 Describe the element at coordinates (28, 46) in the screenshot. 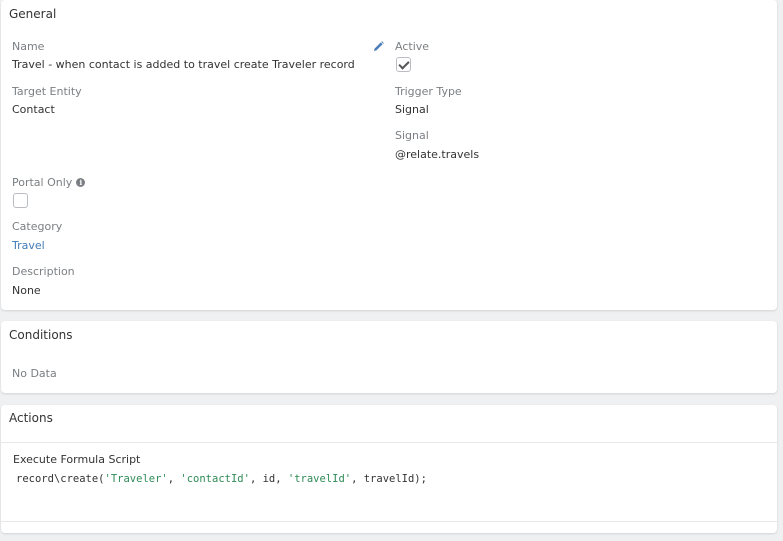

I see `name-label: Name` at that location.